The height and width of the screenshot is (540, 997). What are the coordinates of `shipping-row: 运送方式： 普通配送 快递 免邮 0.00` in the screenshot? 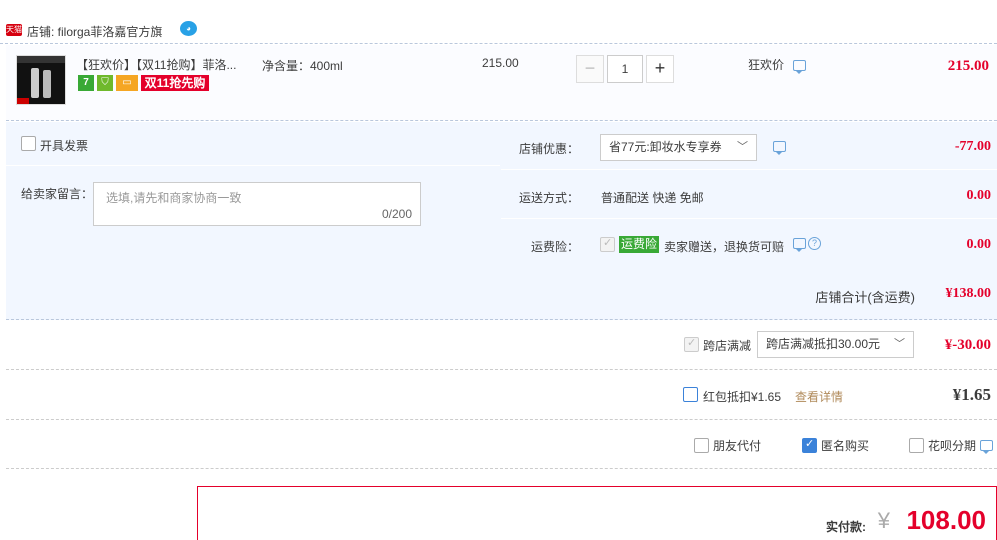 It's located at (749, 195).